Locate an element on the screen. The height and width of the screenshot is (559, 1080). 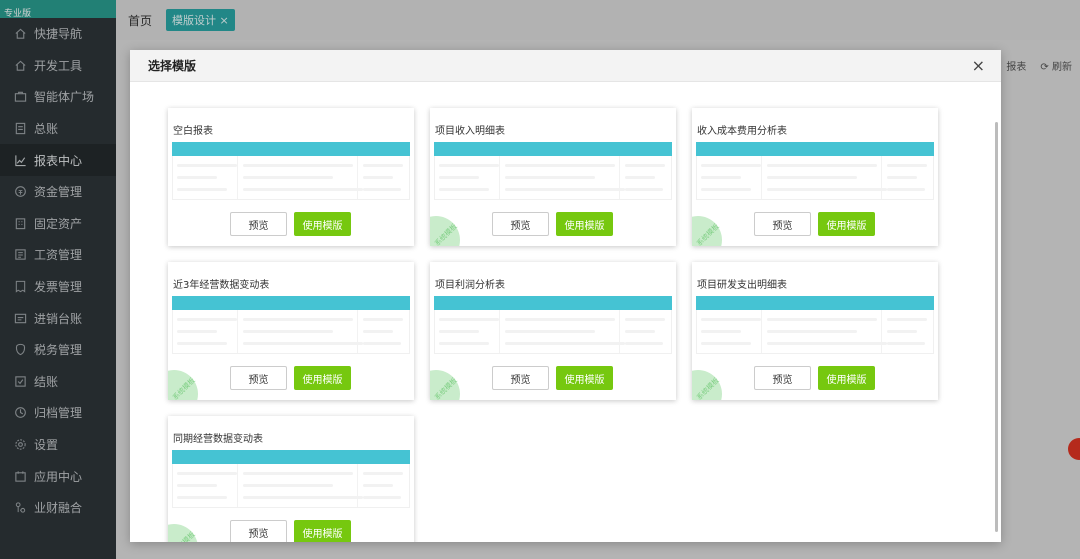
template-card-title: 收入成本费用分析表 is located at coordinates (742, 131).